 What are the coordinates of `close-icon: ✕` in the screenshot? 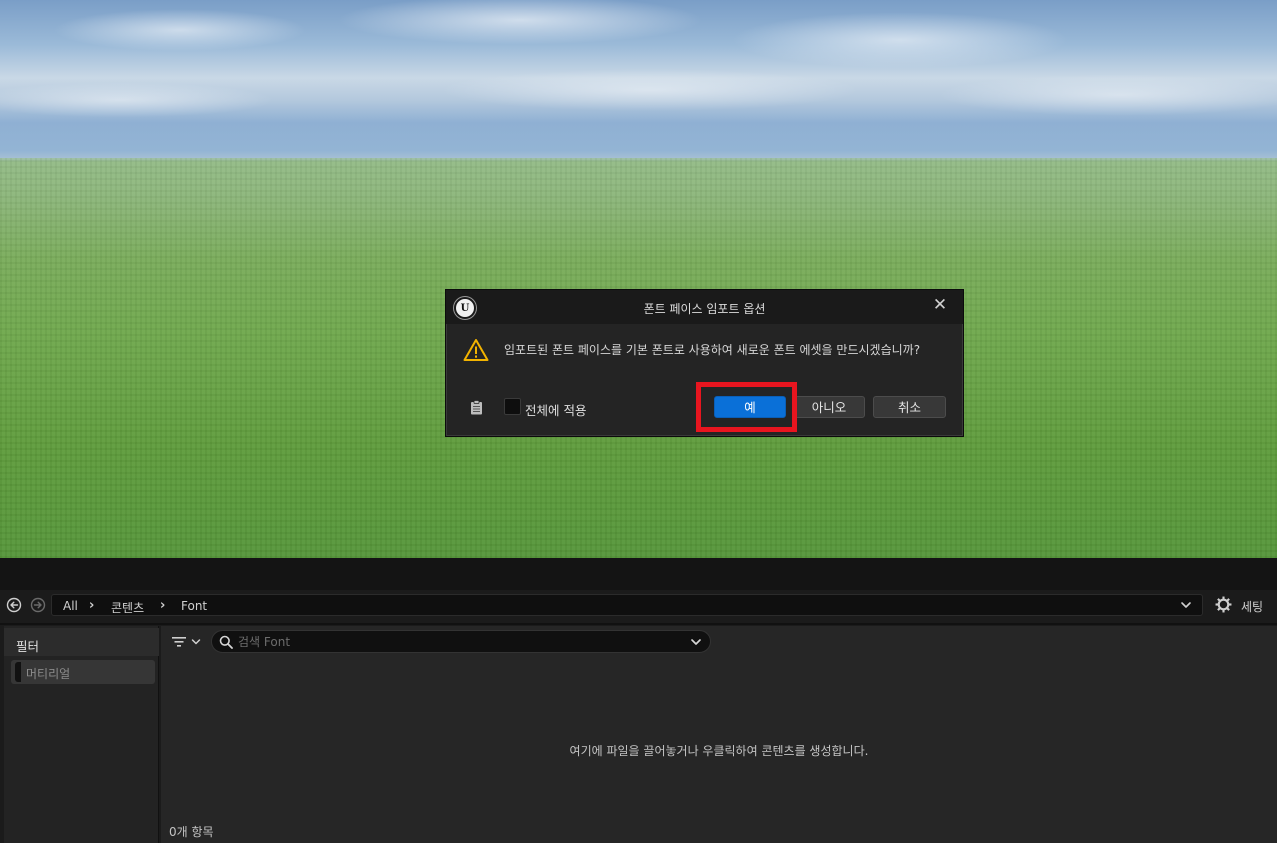 It's located at (940, 305).